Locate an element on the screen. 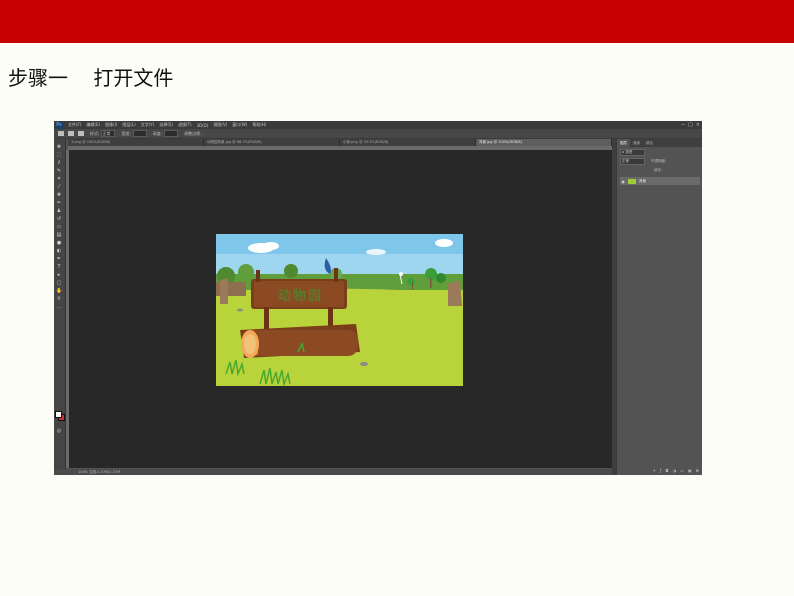  menu-layer: 图层(L) is located at coordinates (128, 125).